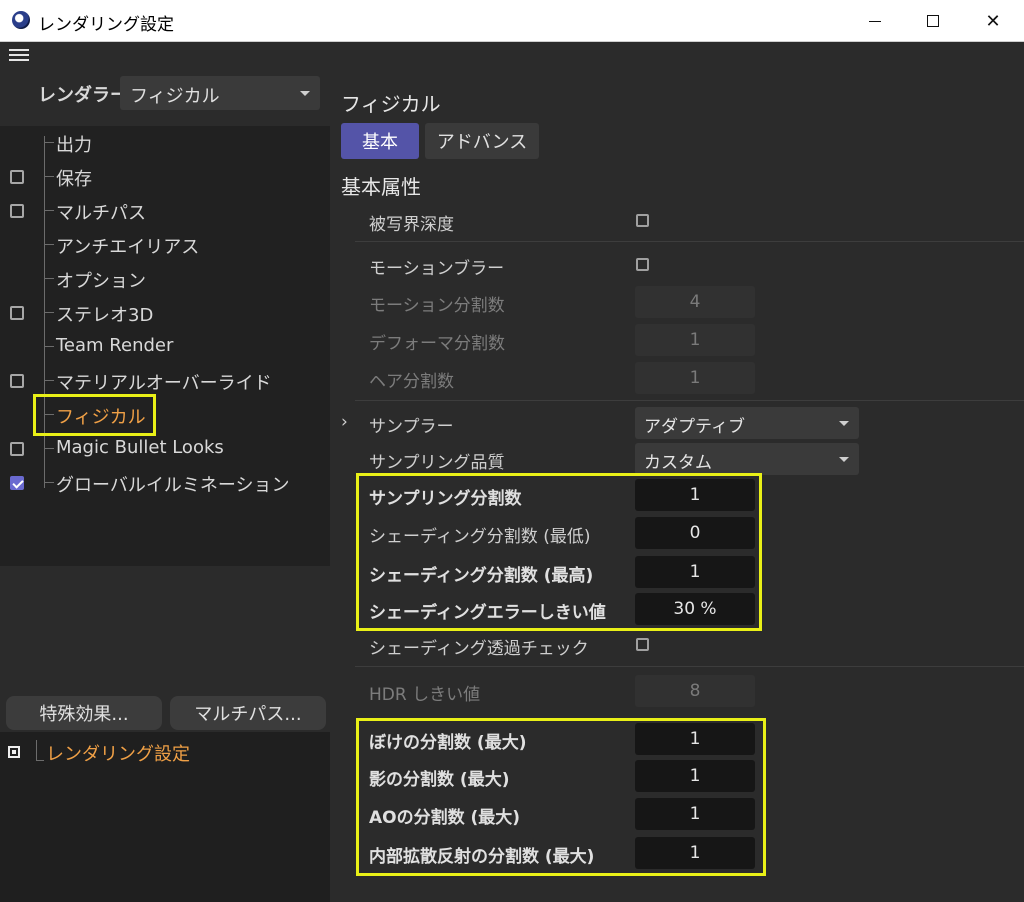 Image resolution: width=1024 pixels, height=902 pixels. Describe the element at coordinates (140, 447) in the screenshot. I see `tree-item-label: Magic Bullet Looks` at that location.